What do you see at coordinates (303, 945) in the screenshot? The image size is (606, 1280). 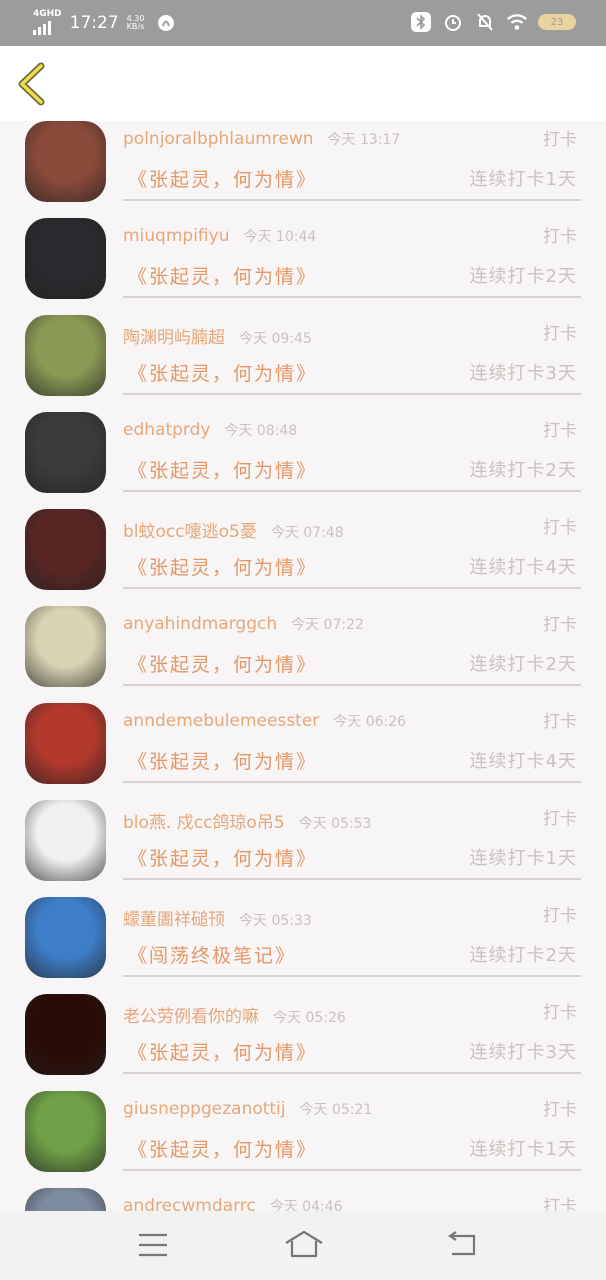 I see `list-item: 蠓董圕祥磓顸 今天 05:33 打卡 《闯荡终极笔记》 连续打卡2天` at bounding box center [303, 945].